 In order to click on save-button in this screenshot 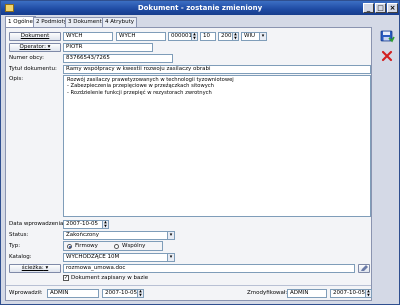, I will do `click(387, 36)`.